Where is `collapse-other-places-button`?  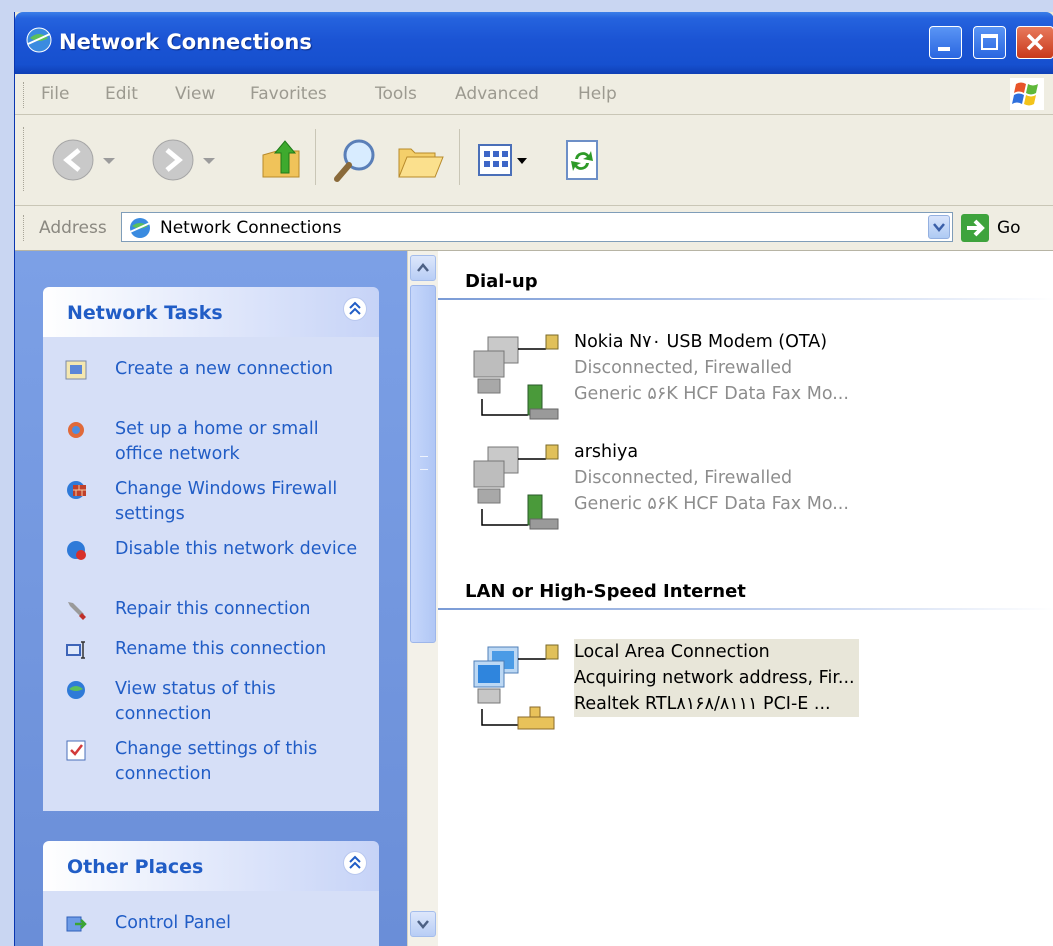
collapse-other-places-button is located at coordinates (355, 863).